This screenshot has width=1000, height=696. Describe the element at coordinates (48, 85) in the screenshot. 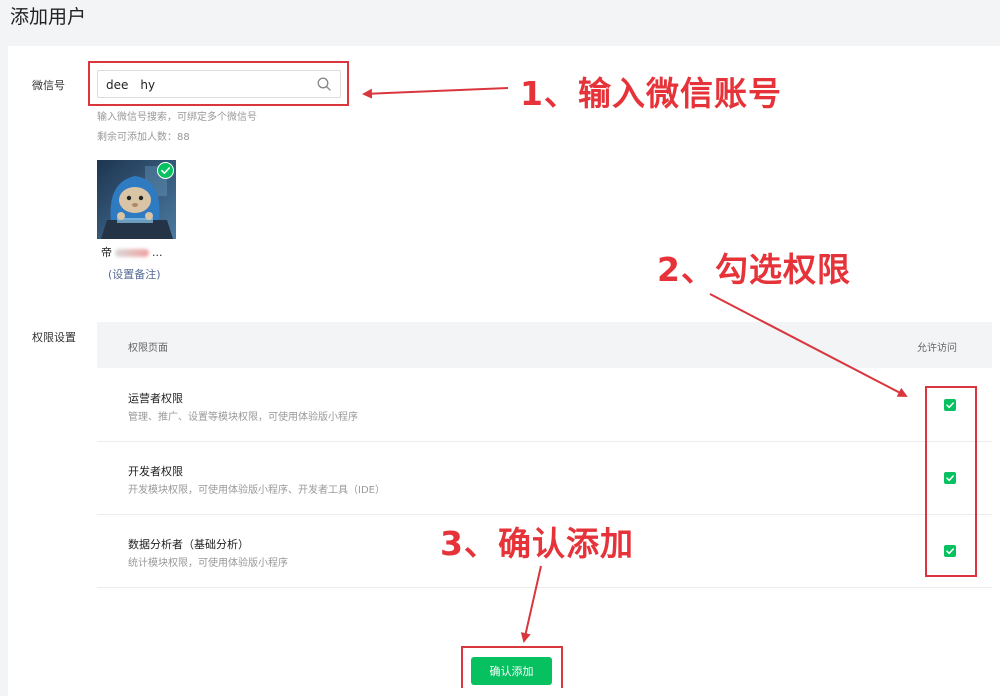

I see `wechat-label: 微信号` at that location.